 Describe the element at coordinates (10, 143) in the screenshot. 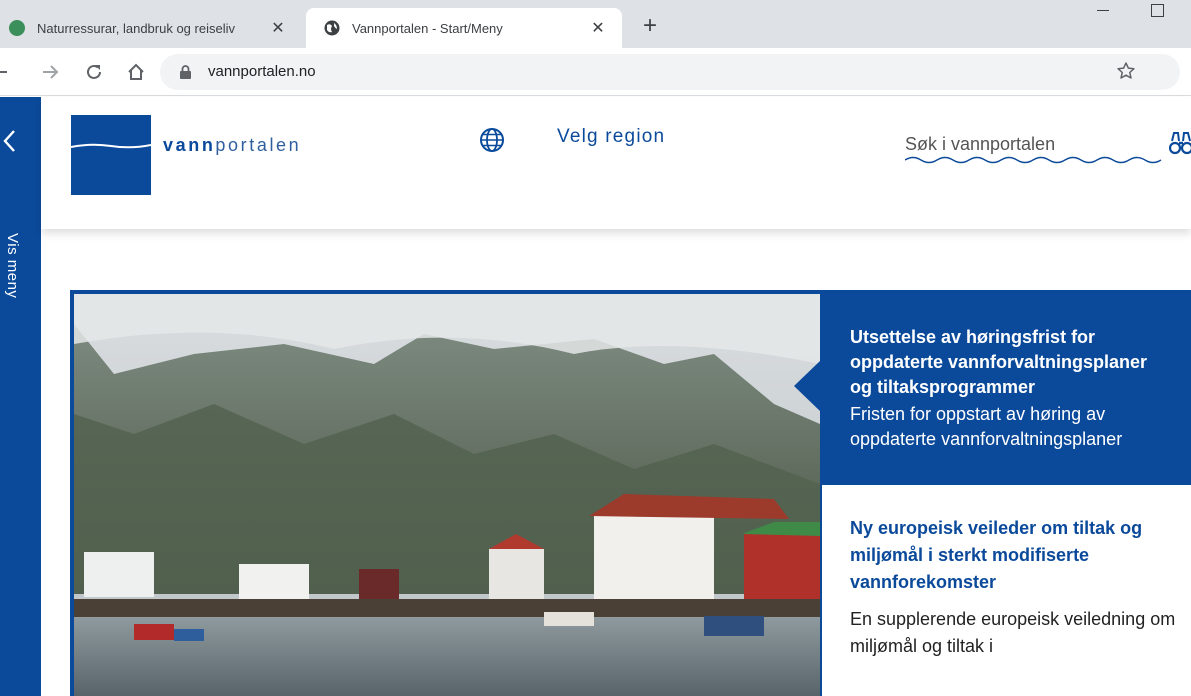

I see `chevron-left-icon` at that location.